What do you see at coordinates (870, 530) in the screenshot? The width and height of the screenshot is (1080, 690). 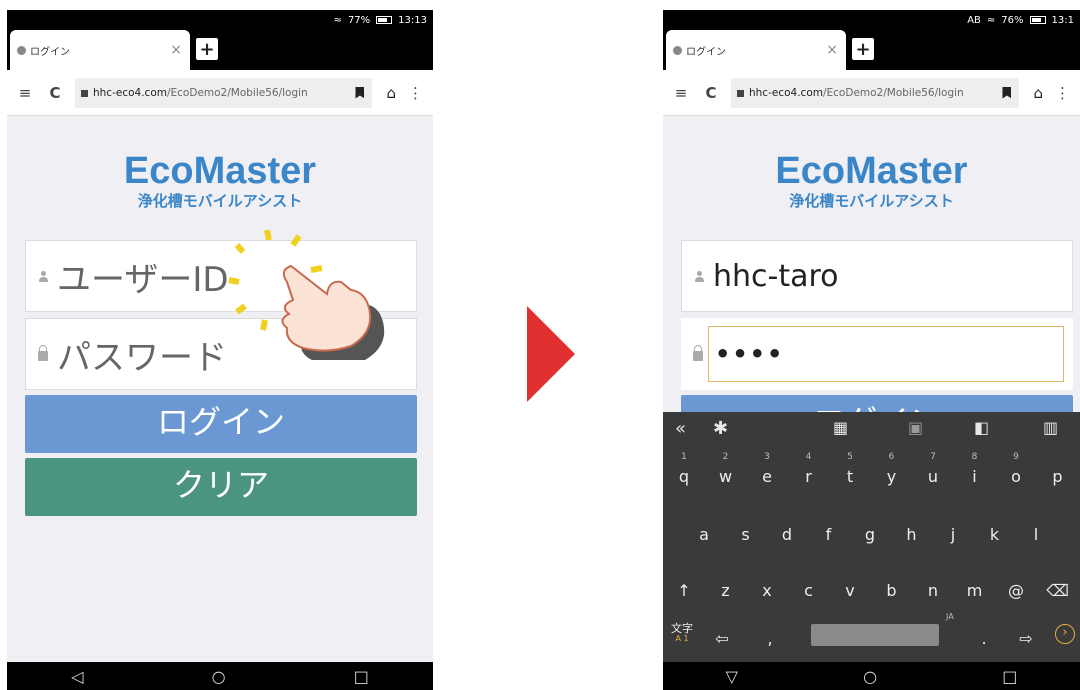 I see `key-g: g` at bounding box center [870, 530].